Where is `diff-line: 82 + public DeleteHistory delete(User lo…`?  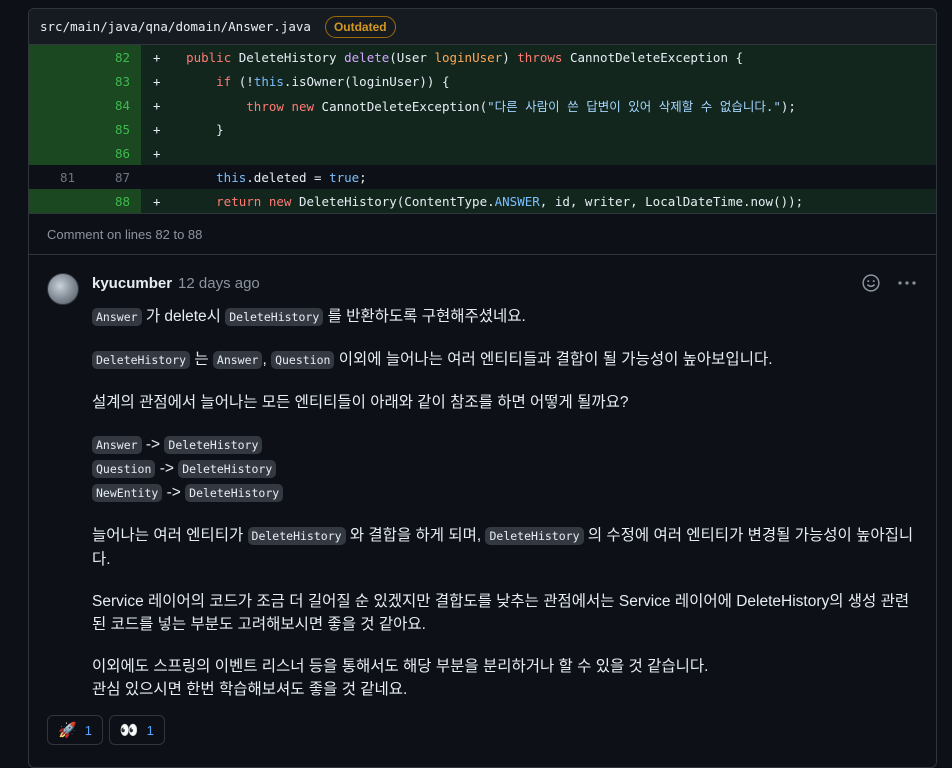 diff-line: 82 + public DeleteHistory delete(User lo… is located at coordinates (482, 57).